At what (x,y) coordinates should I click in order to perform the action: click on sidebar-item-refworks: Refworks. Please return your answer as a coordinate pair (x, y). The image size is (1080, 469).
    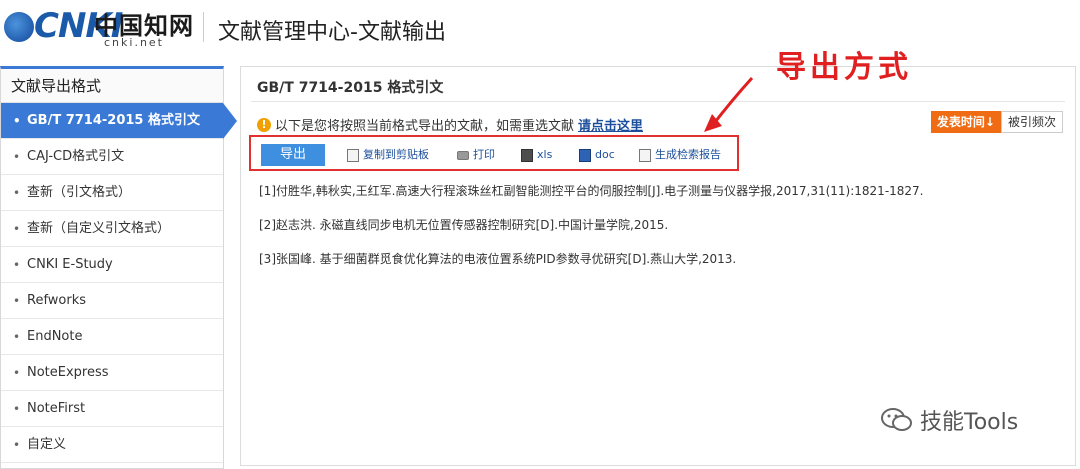
    Looking at the image, I should click on (112, 301).